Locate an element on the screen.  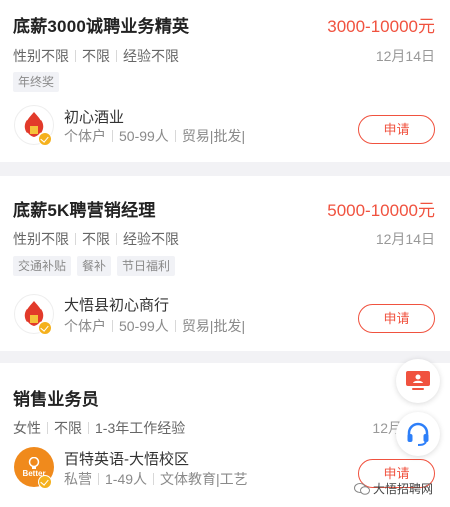
job-title: 底薪5K聘营销经理 is located at coordinates (84, 208).